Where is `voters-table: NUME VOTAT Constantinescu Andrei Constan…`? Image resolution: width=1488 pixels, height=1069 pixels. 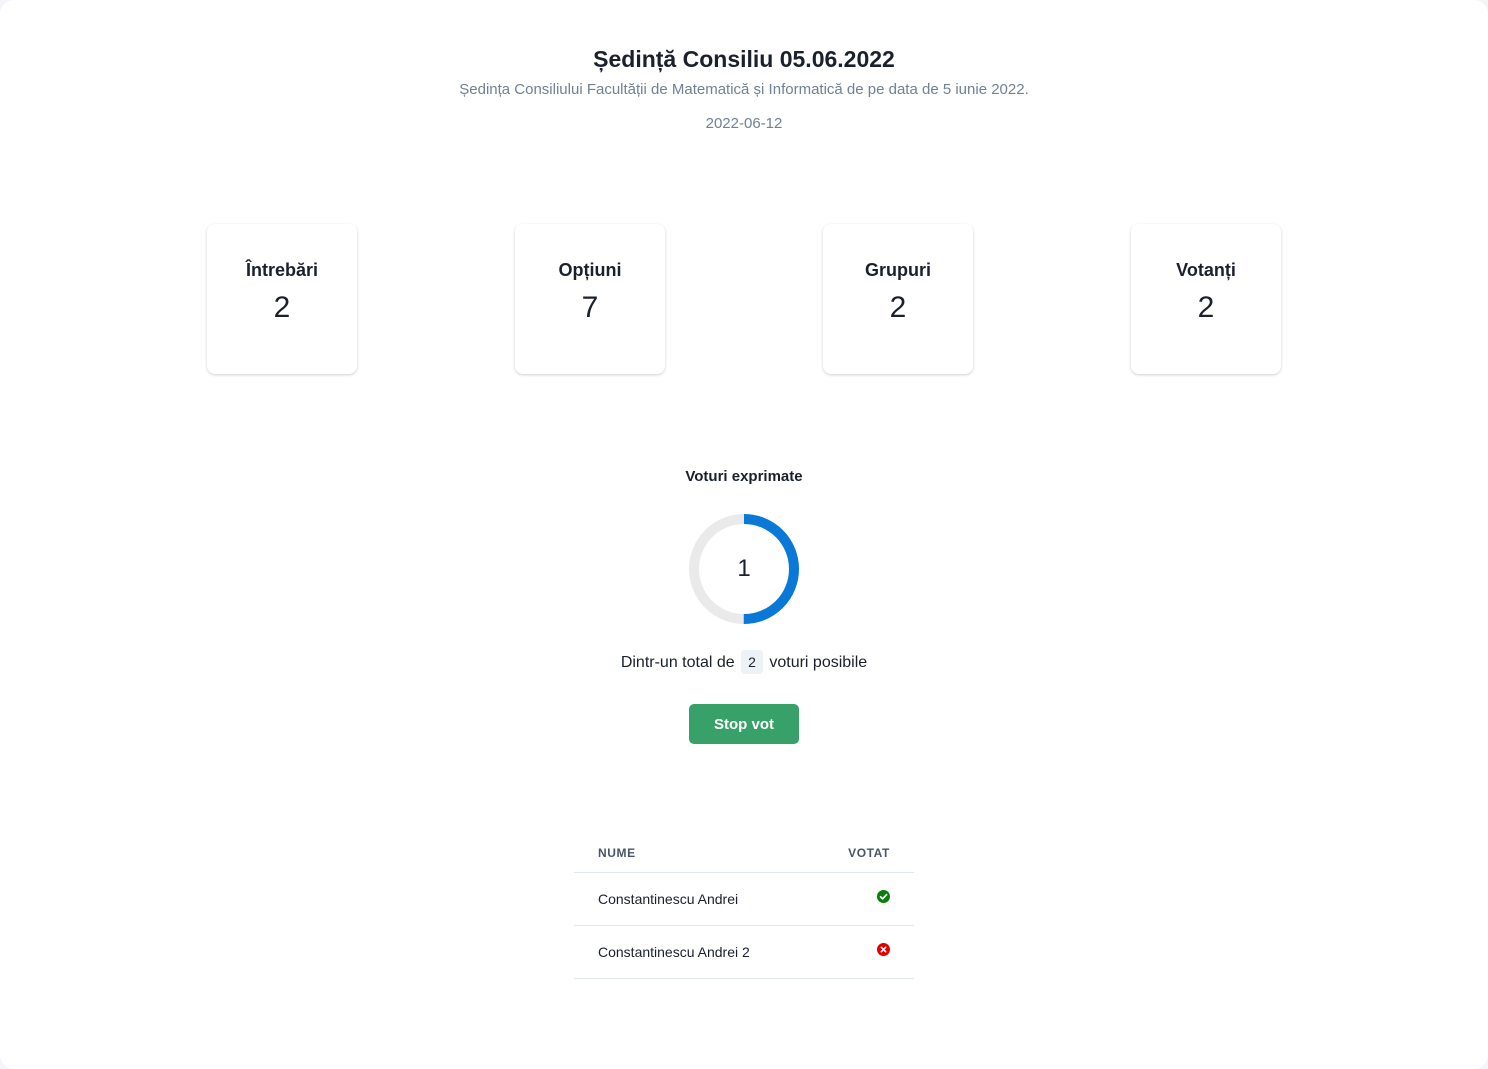
voters-table: NUME VOTAT Constantinescu Andrei Constan… is located at coordinates (744, 906).